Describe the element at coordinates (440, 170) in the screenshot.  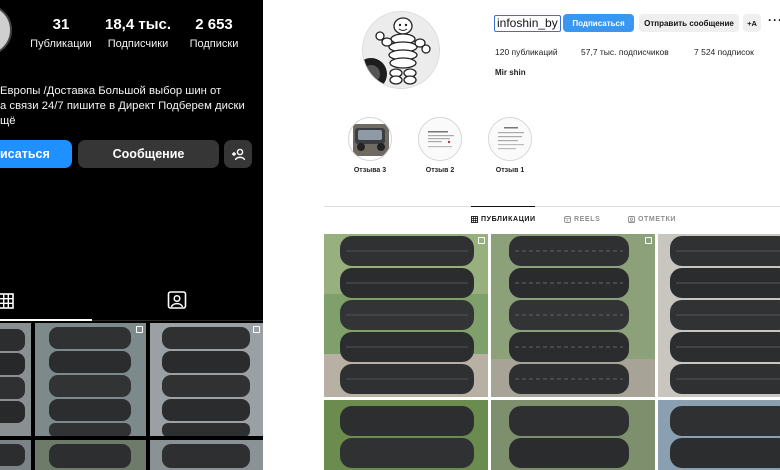
I see `highlight-label: Отзыв 2` at that location.